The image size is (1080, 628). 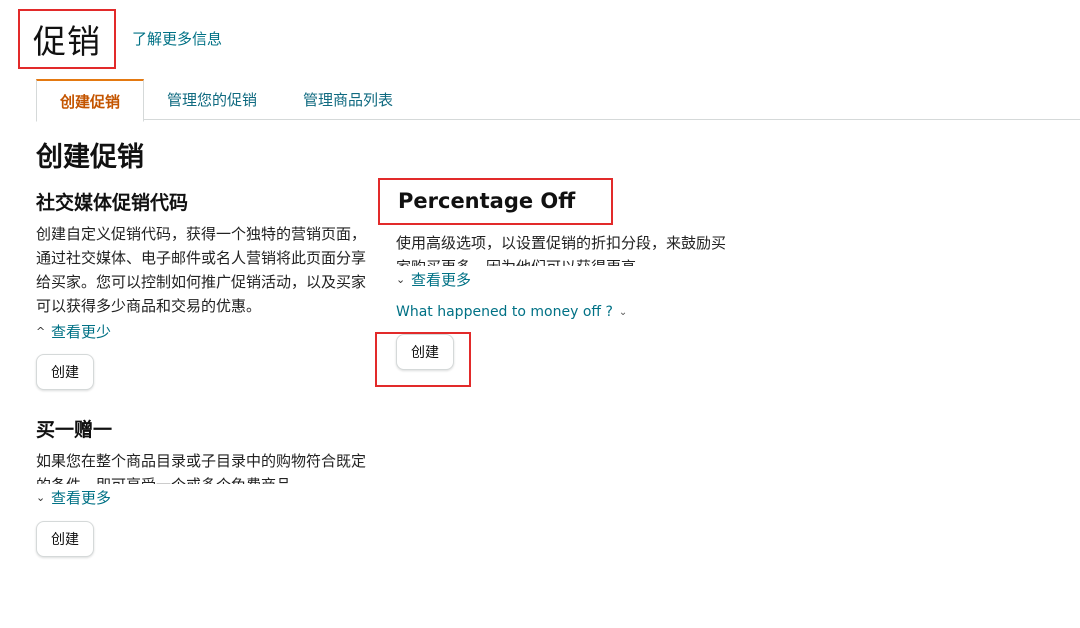 What do you see at coordinates (120, 39) in the screenshot?
I see `page-header: 促销 了解更多信息` at bounding box center [120, 39].